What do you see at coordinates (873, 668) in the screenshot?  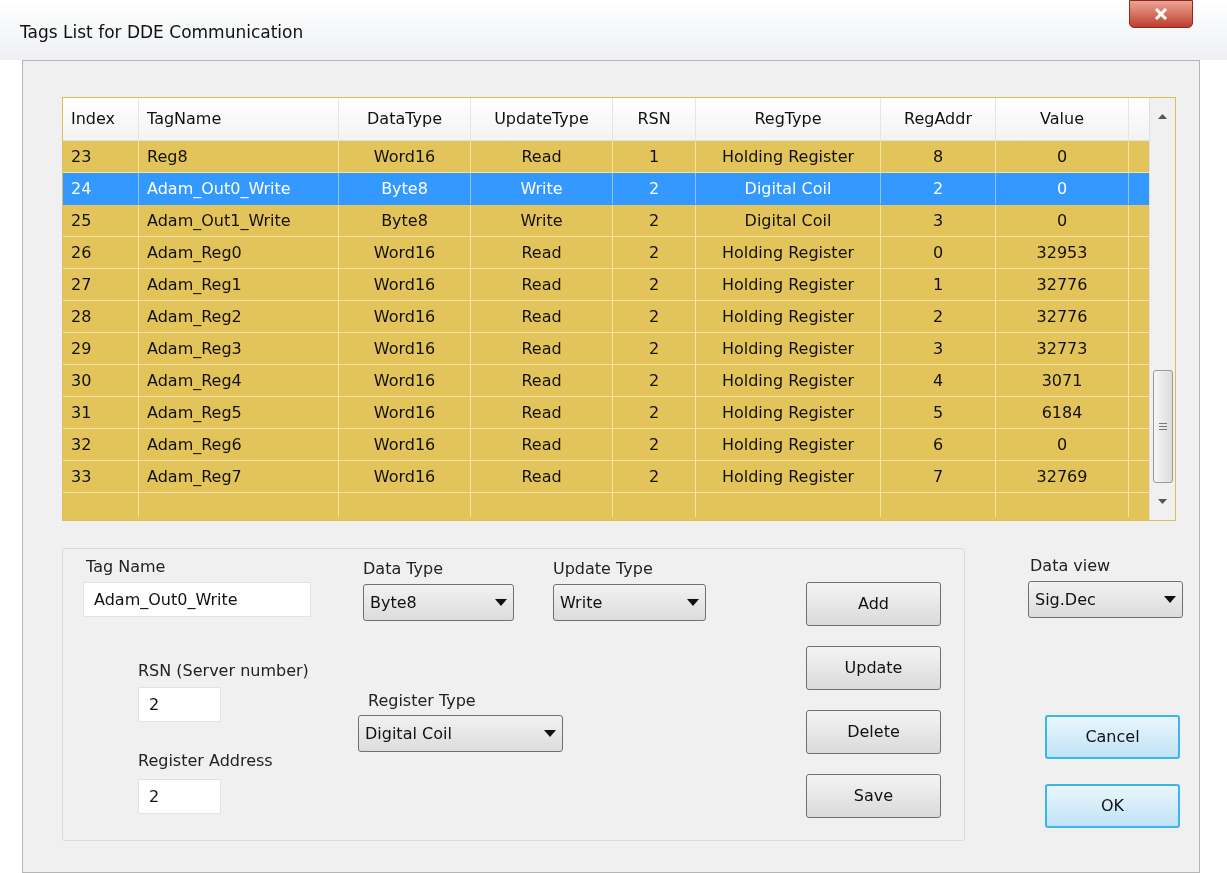 I see `action-button: Update` at bounding box center [873, 668].